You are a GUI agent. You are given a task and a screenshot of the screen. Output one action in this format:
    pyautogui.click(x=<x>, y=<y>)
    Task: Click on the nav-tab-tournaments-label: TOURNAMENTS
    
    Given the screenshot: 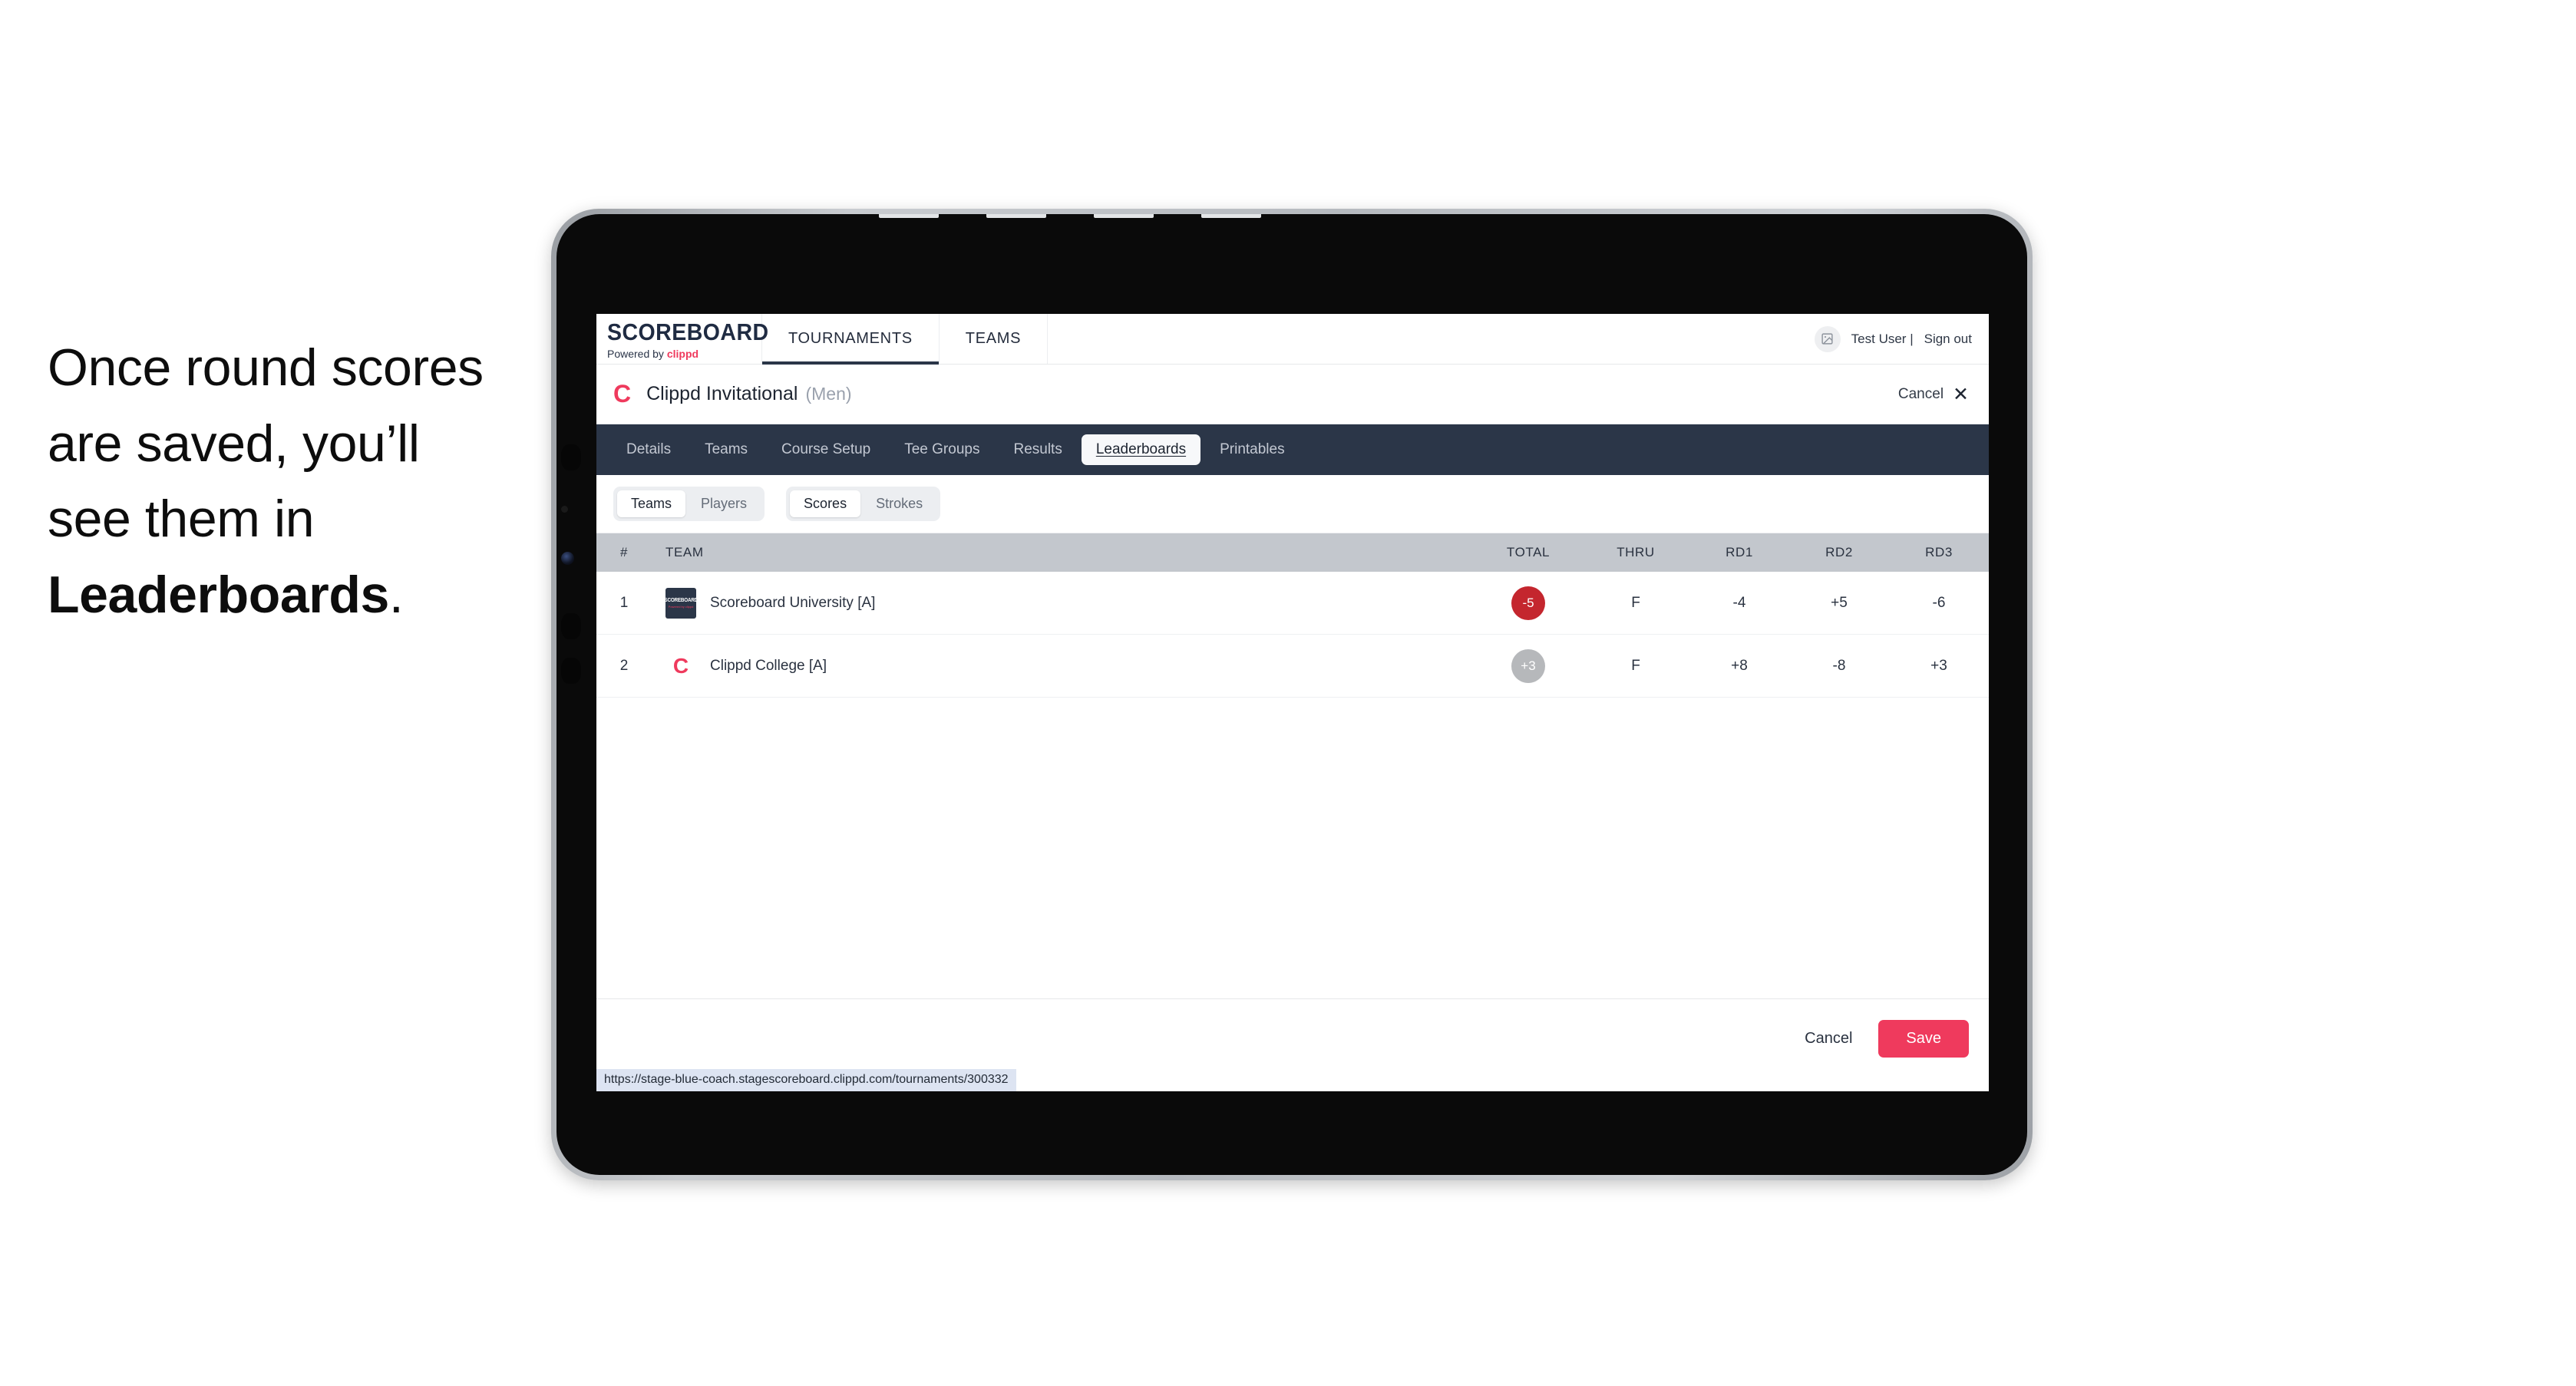 What is the action you would take?
    pyautogui.click(x=850, y=338)
    